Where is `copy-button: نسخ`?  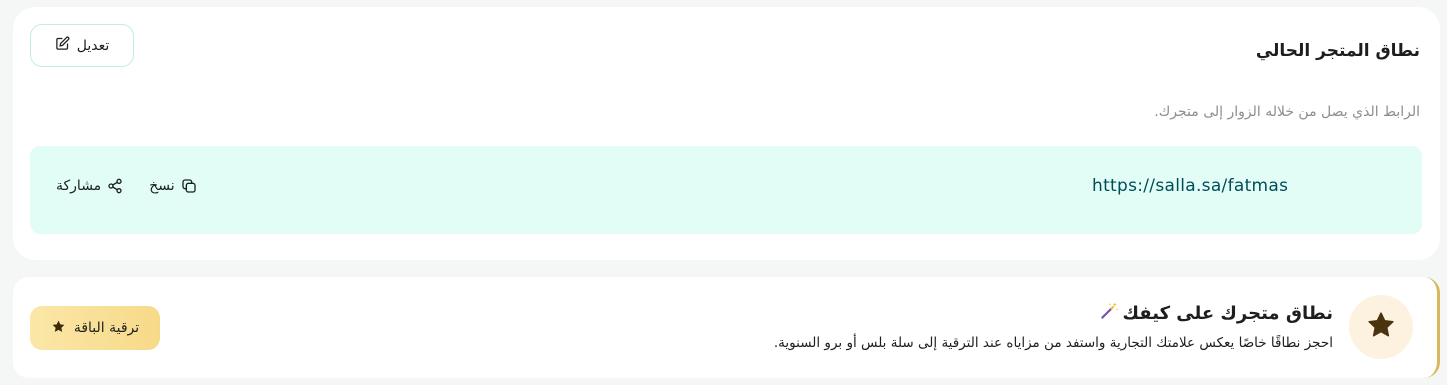 copy-button: نسخ is located at coordinates (172, 186).